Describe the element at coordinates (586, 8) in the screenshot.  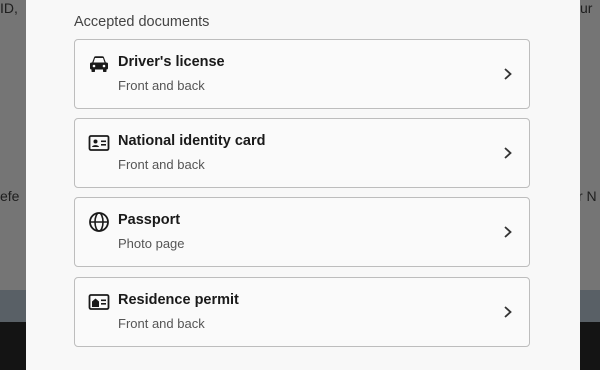
I see `backdrop-text: ur` at that location.